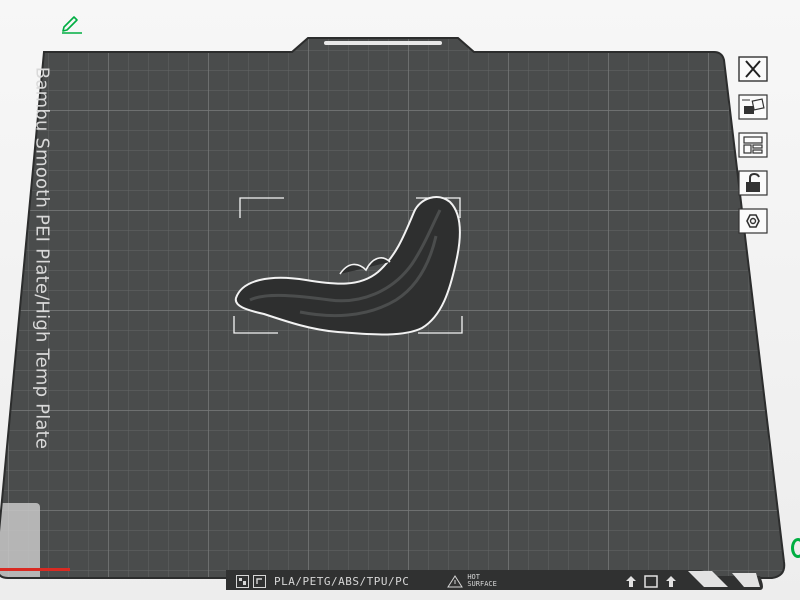 This screenshot has height=600, width=800. What do you see at coordinates (342, 581) in the screenshot?
I see `supported-materials: PLA/PETG/ABS/TPU/PC` at bounding box center [342, 581].